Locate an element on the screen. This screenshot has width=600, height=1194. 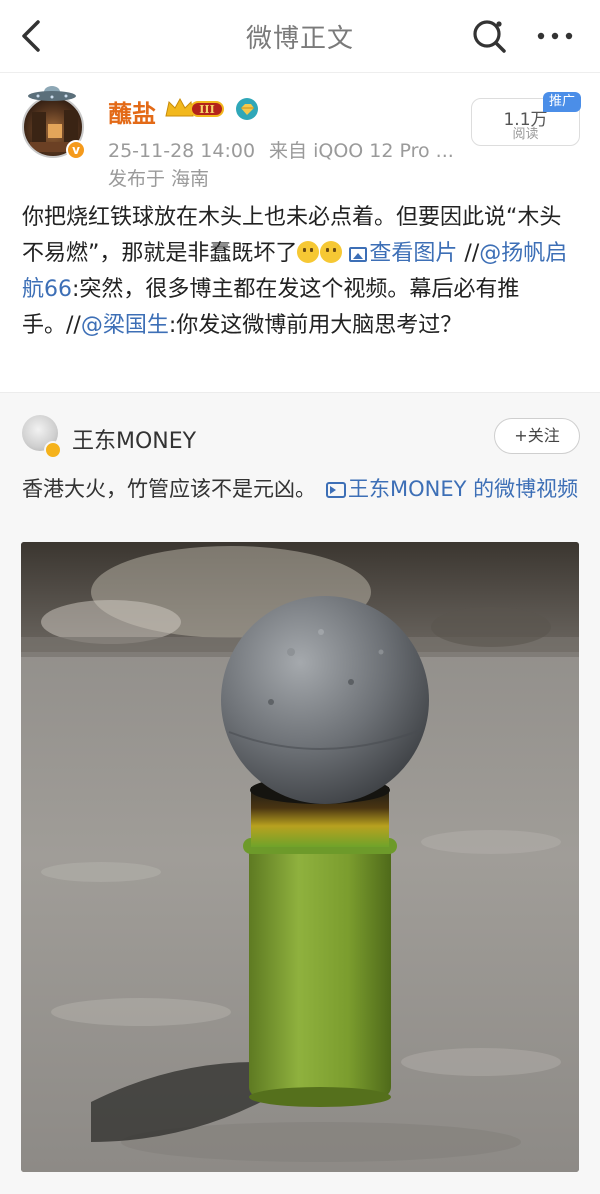
level-text: III is located at coordinates (206, 109).